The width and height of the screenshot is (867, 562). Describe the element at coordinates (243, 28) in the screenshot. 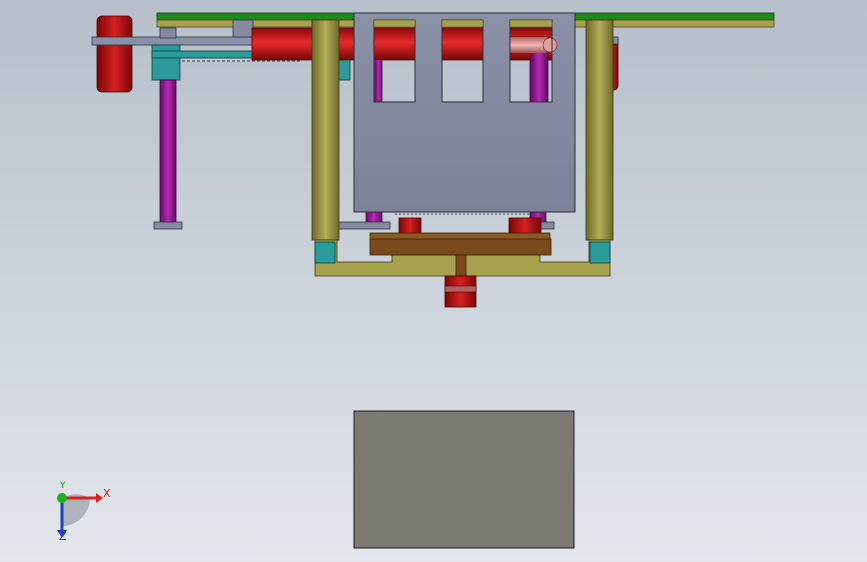

I see `left-grey-block` at that location.